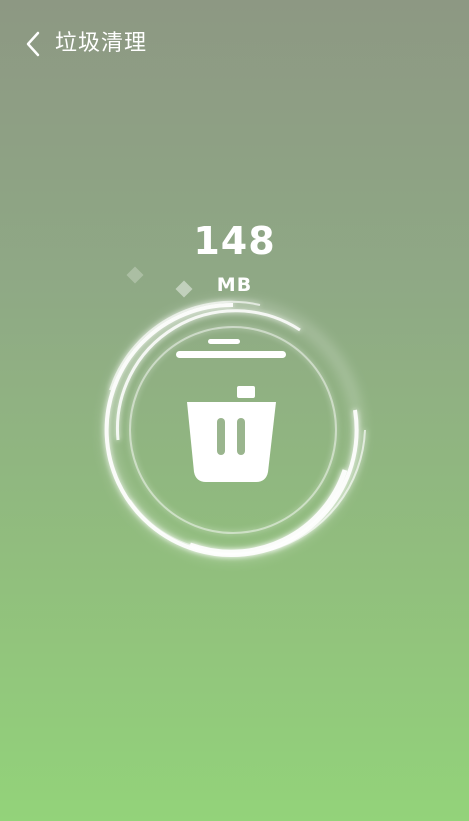 The image size is (469, 821). Describe the element at coordinates (101, 43) in the screenshot. I see `page-title: 垃圾清理` at that location.